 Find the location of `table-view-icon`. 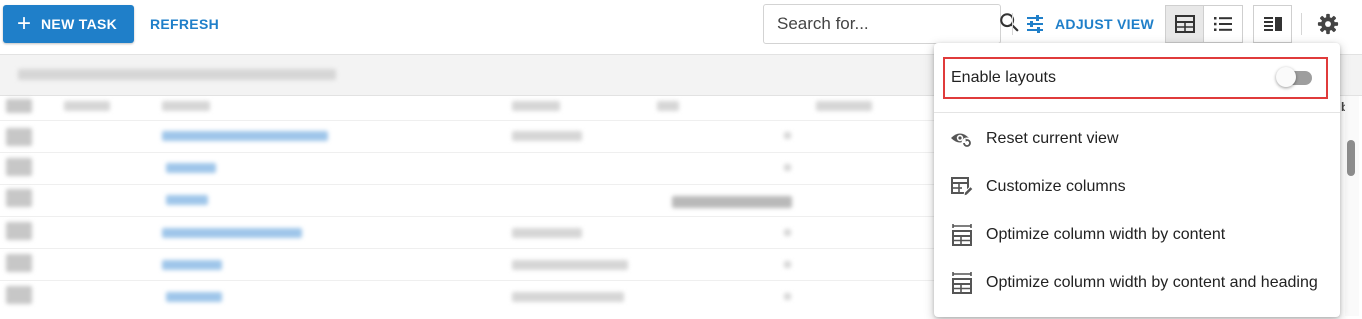

table-view-icon is located at coordinates (1184, 24).